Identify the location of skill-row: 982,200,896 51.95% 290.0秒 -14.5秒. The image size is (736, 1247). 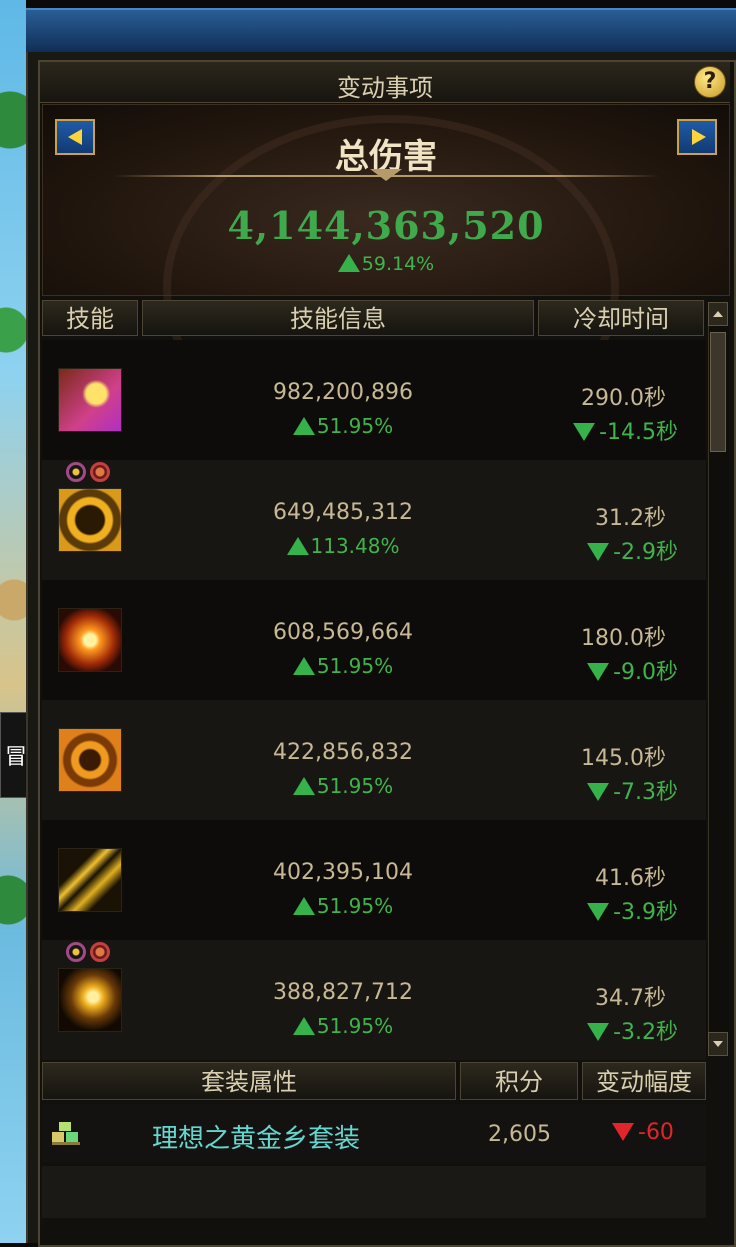
(374, 400).